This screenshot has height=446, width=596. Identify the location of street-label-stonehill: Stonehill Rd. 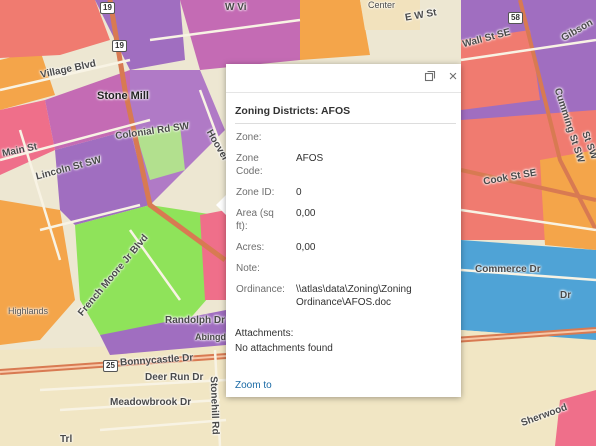
(214, 405).